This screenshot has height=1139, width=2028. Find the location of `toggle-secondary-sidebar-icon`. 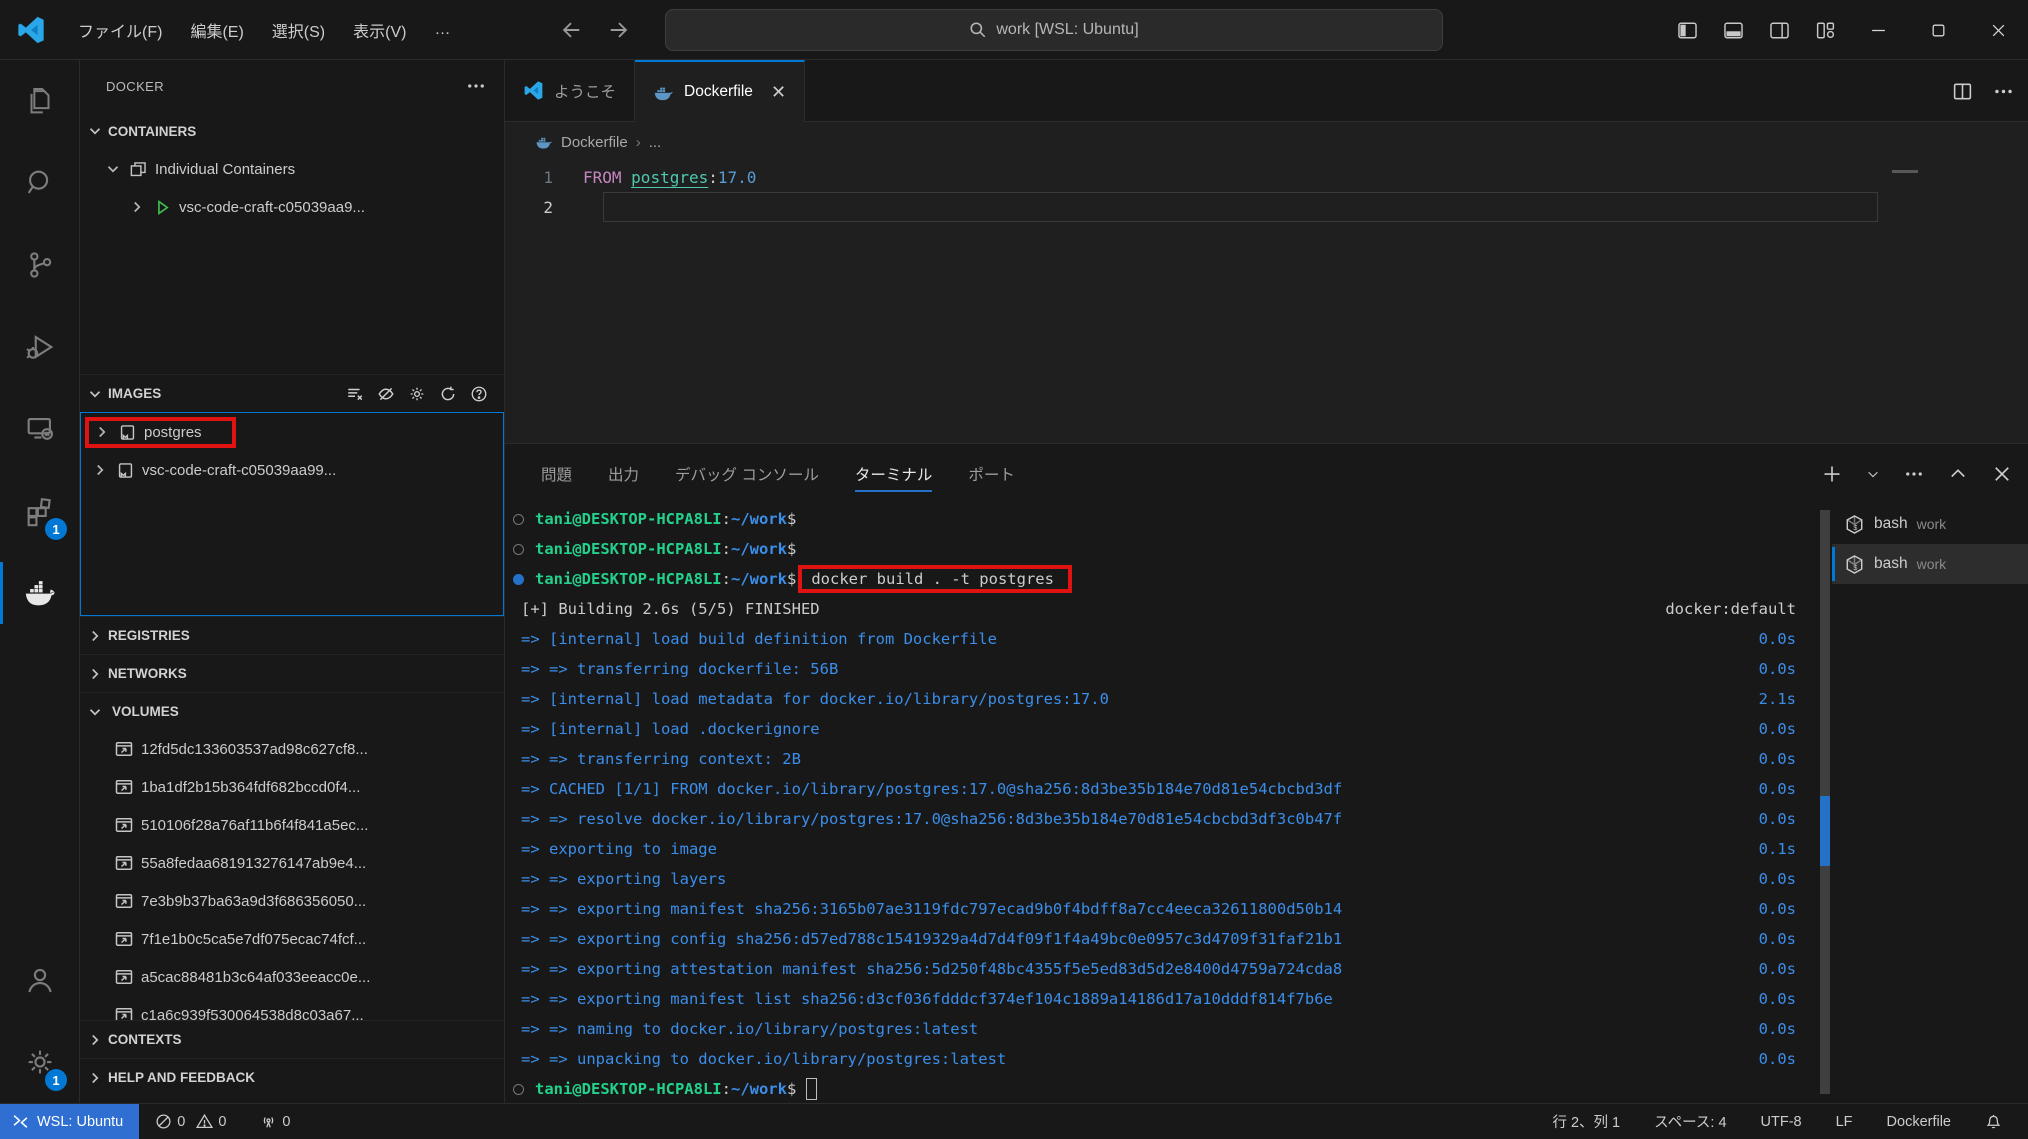

toggle-secondary-sidebar-icon is located at coordinates (1779, 30).